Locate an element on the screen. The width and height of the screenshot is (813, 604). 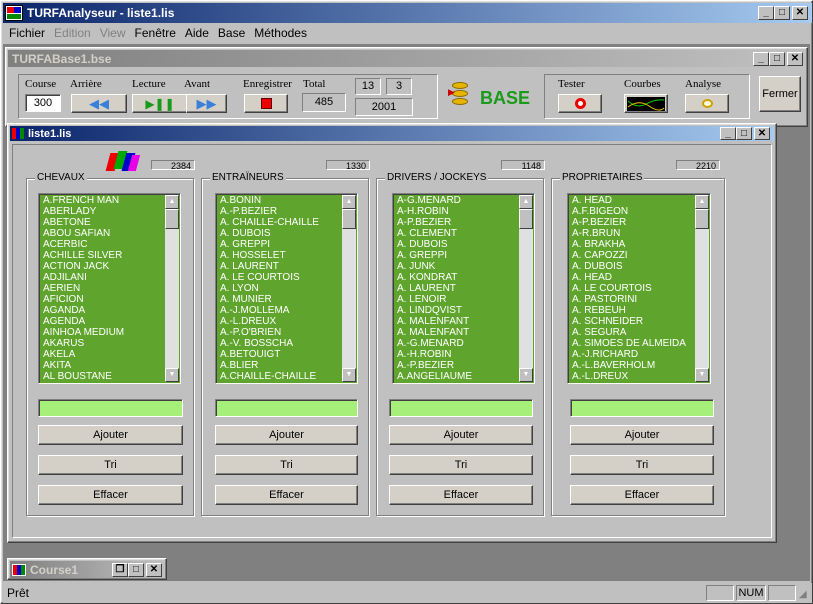
proprietaires-ajouter-button: Ajouter is located at coordinates (642, 435).